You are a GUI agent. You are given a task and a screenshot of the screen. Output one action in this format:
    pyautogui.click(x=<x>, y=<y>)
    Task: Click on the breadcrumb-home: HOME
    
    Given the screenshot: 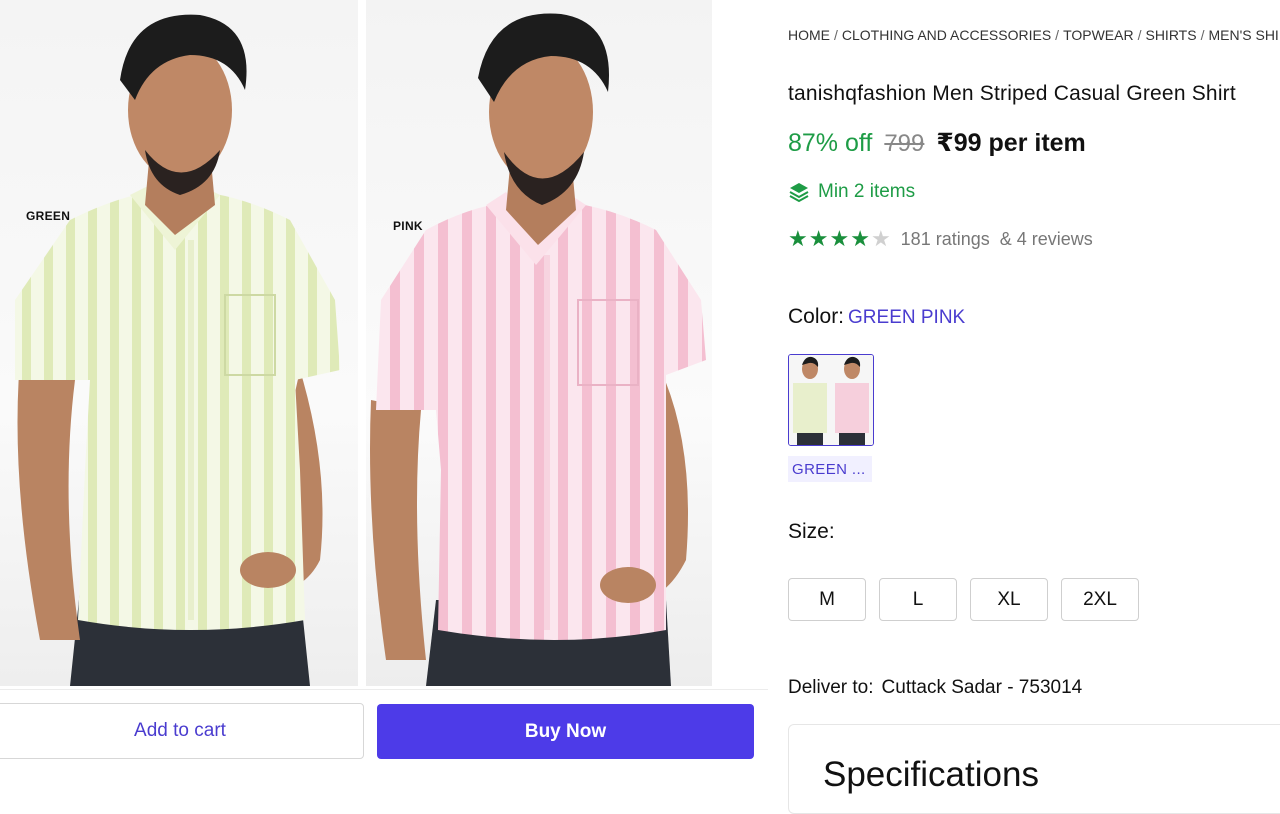 What is the action you would take?
    pyautogui.click(x=809, y=35)
    